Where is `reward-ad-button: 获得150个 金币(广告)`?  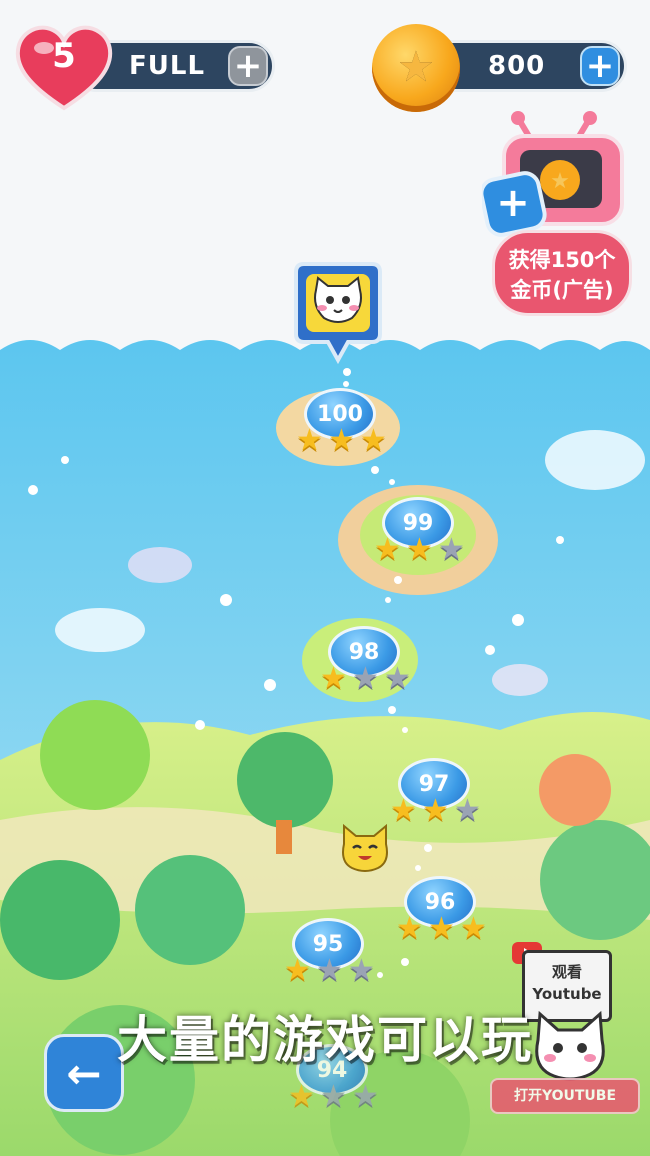
reward-ad-button: 获得150个 金币(广告) is located at coordinates (562, 273).